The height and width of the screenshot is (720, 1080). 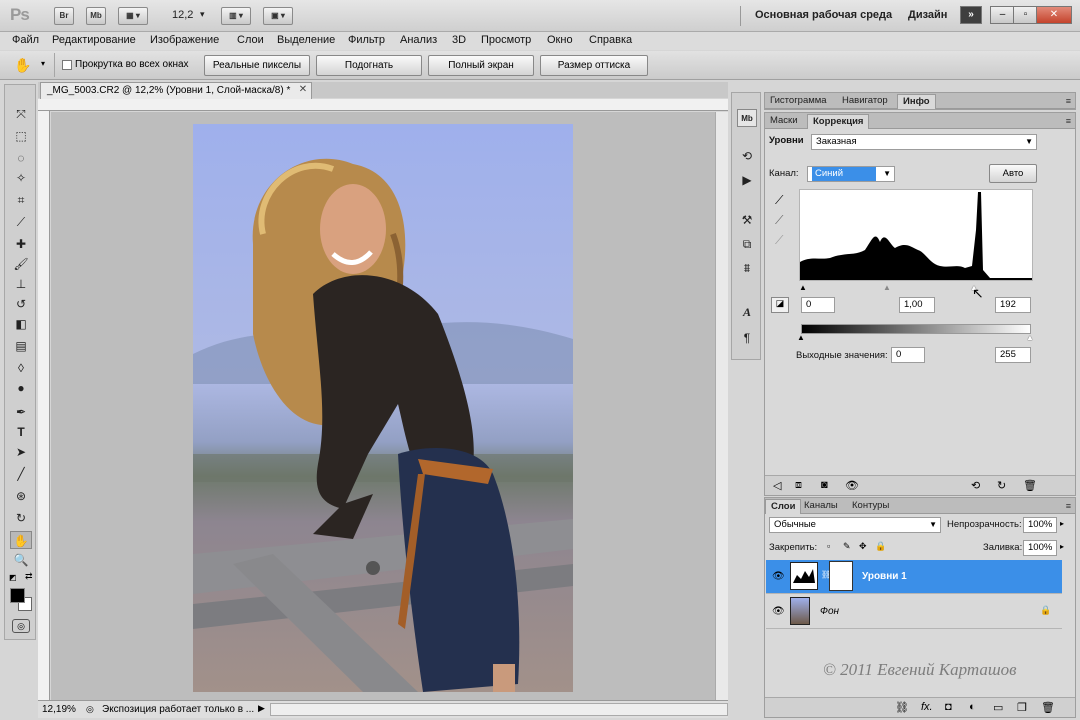 What do you see at coordinates (369, 65) in the screenshot?
I see `fit-screen-button: Подогнать` at bounding box center [369, 65].